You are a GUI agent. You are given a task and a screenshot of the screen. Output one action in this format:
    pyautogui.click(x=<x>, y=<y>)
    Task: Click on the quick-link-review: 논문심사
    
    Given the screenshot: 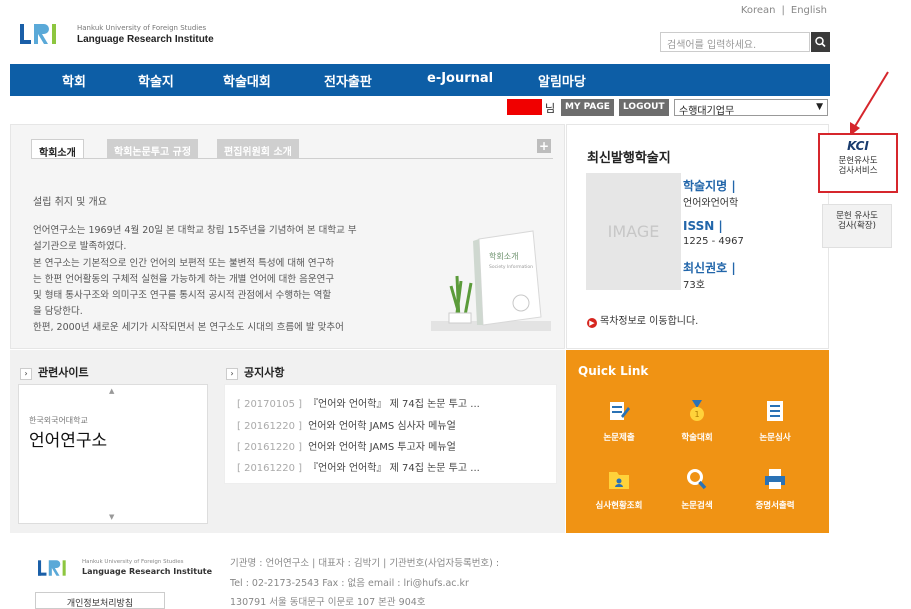 What is the action you would take?
    pyautogui.click(x=775, y=421)
    